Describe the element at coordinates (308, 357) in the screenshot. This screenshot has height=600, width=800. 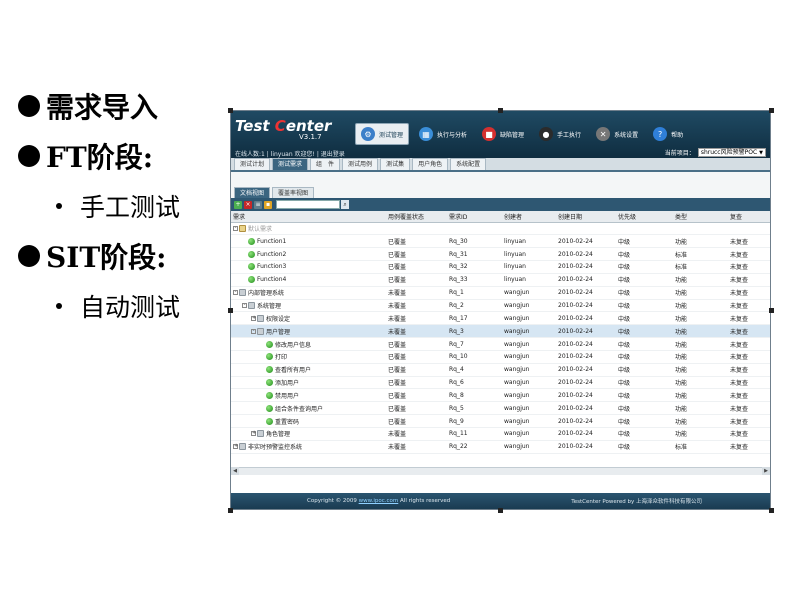
I see `requirement-cell: 打印` at that location.